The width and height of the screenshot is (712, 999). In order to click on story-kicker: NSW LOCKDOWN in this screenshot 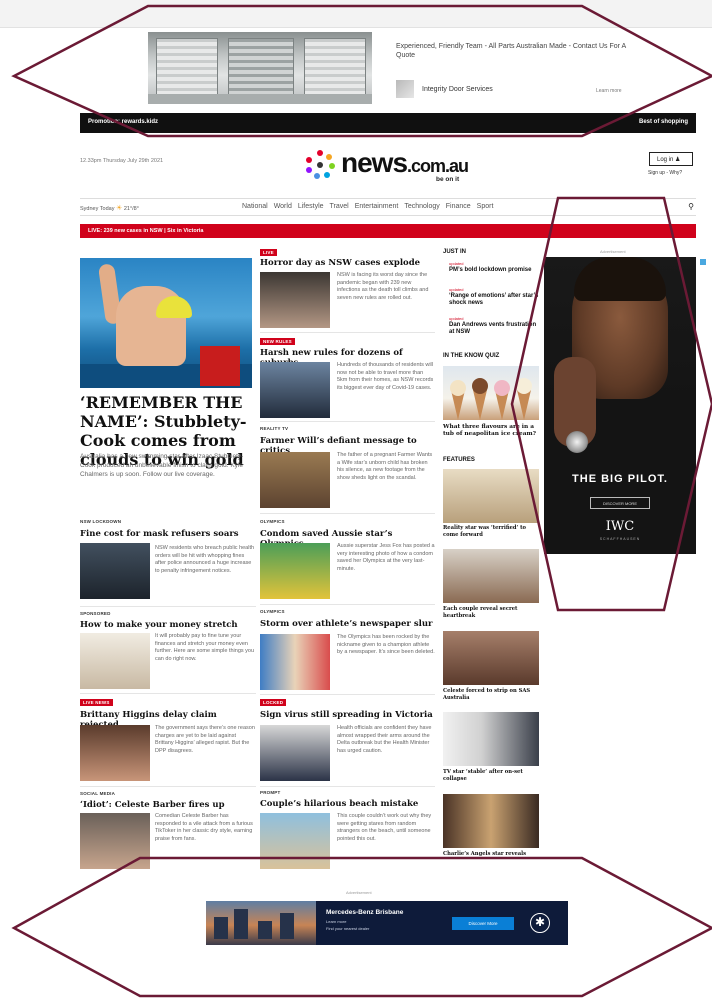, I will do `click(101, 521)`.